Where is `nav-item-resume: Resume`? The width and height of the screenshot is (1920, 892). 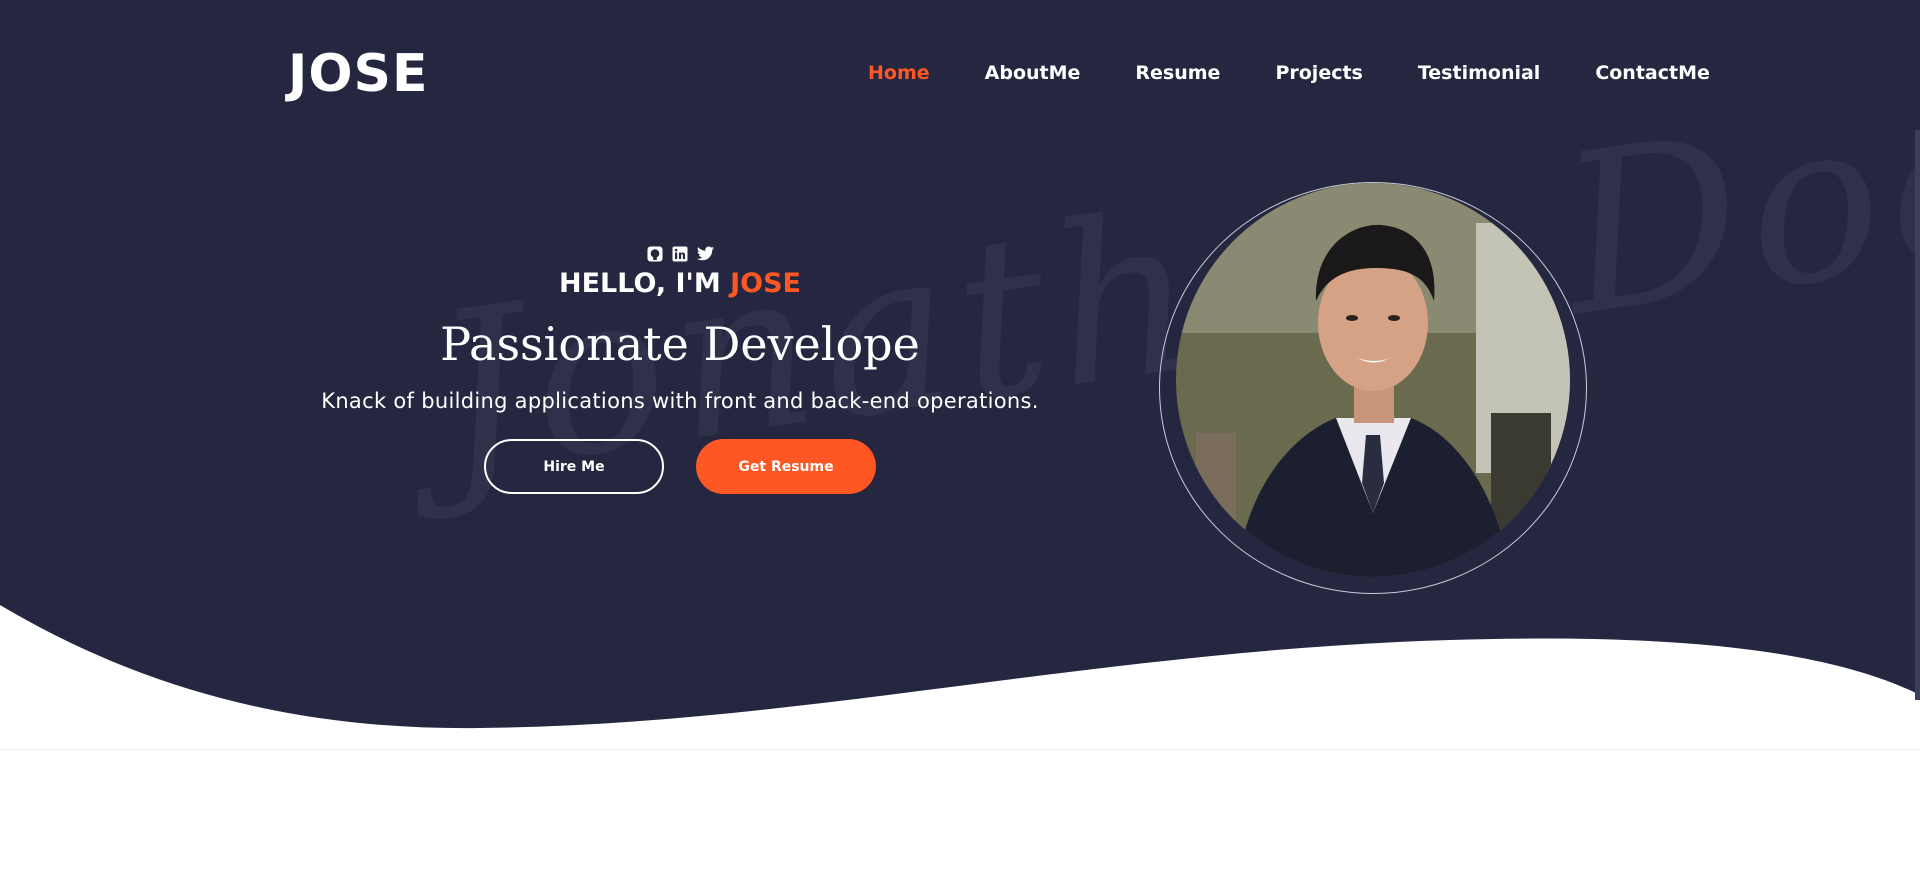
nav-item-resume: Resume is located at coordinates (1177, 73).